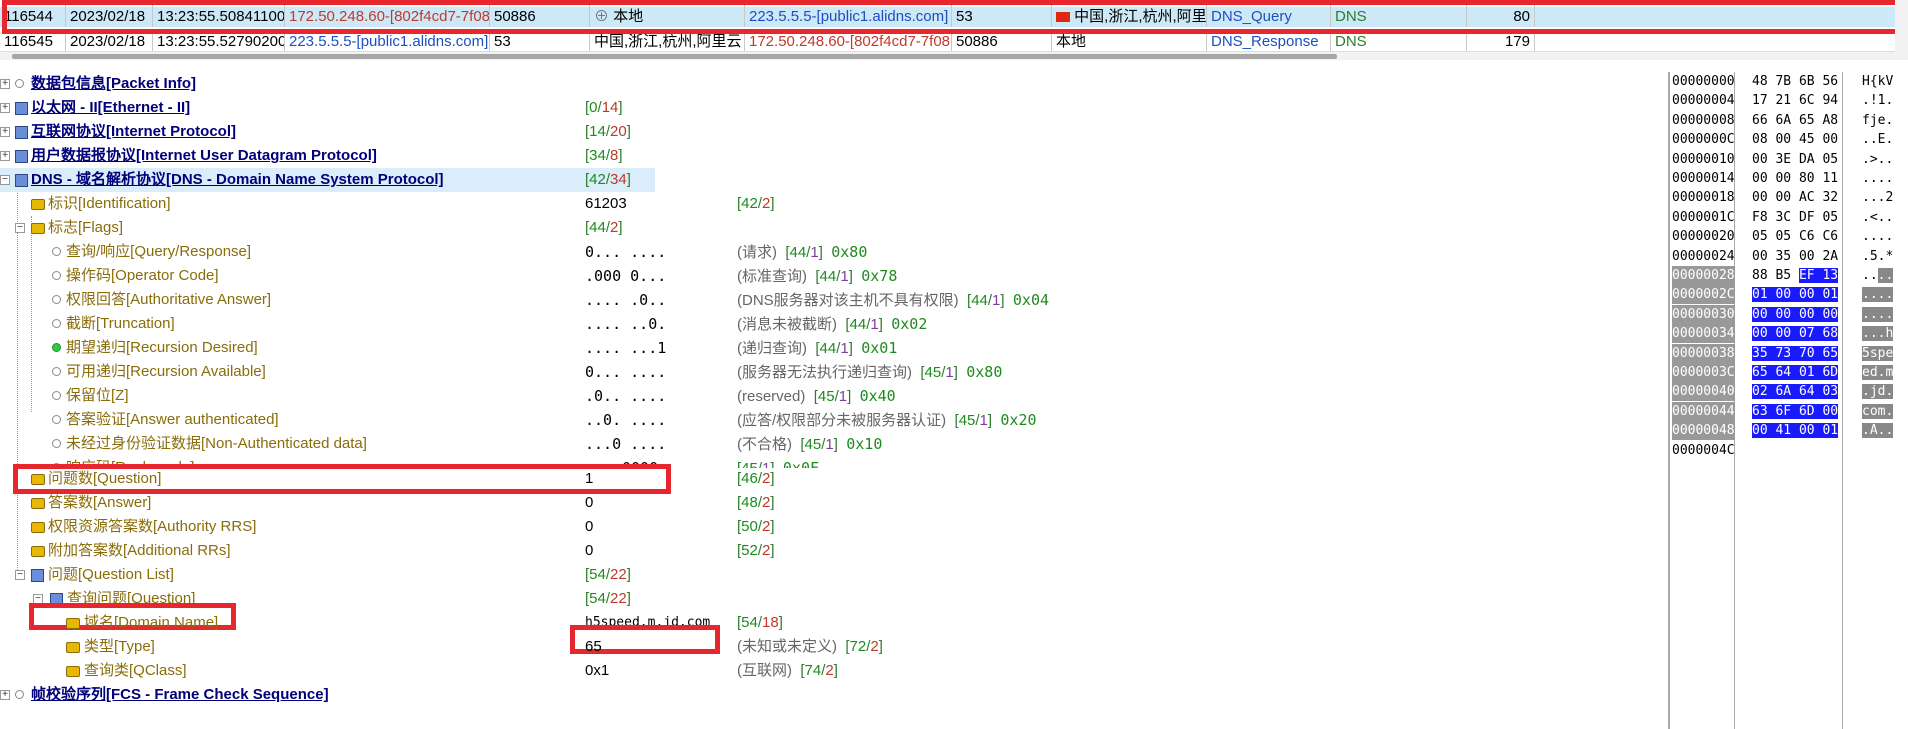 This screenshot has height=729, width=1908. Describe the element at coordinates (1795, 81) in the screenshot. I see `hex-bytes-row: 48 7B 6B 56` at that location.